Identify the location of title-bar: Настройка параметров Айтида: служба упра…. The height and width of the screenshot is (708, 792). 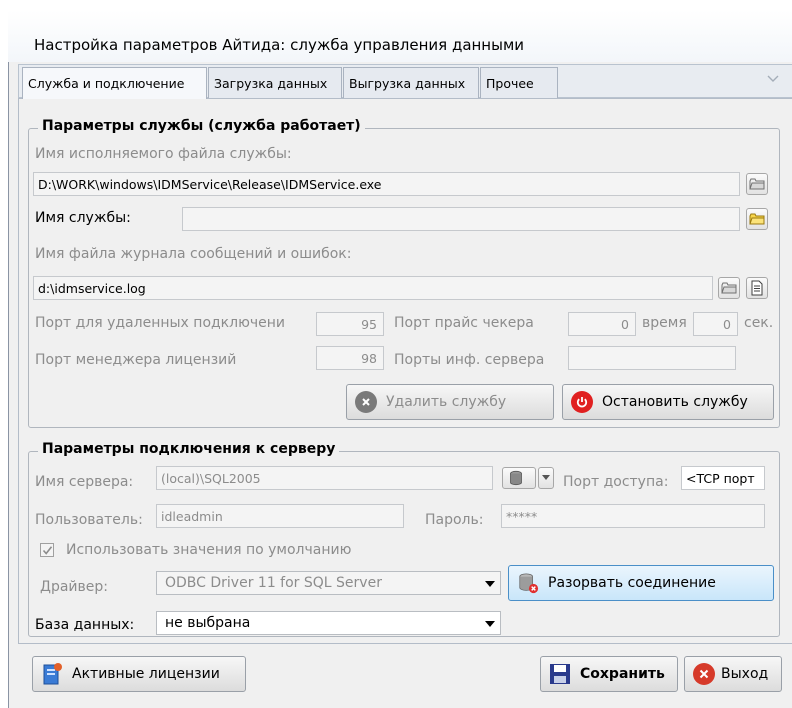
(400, 36).